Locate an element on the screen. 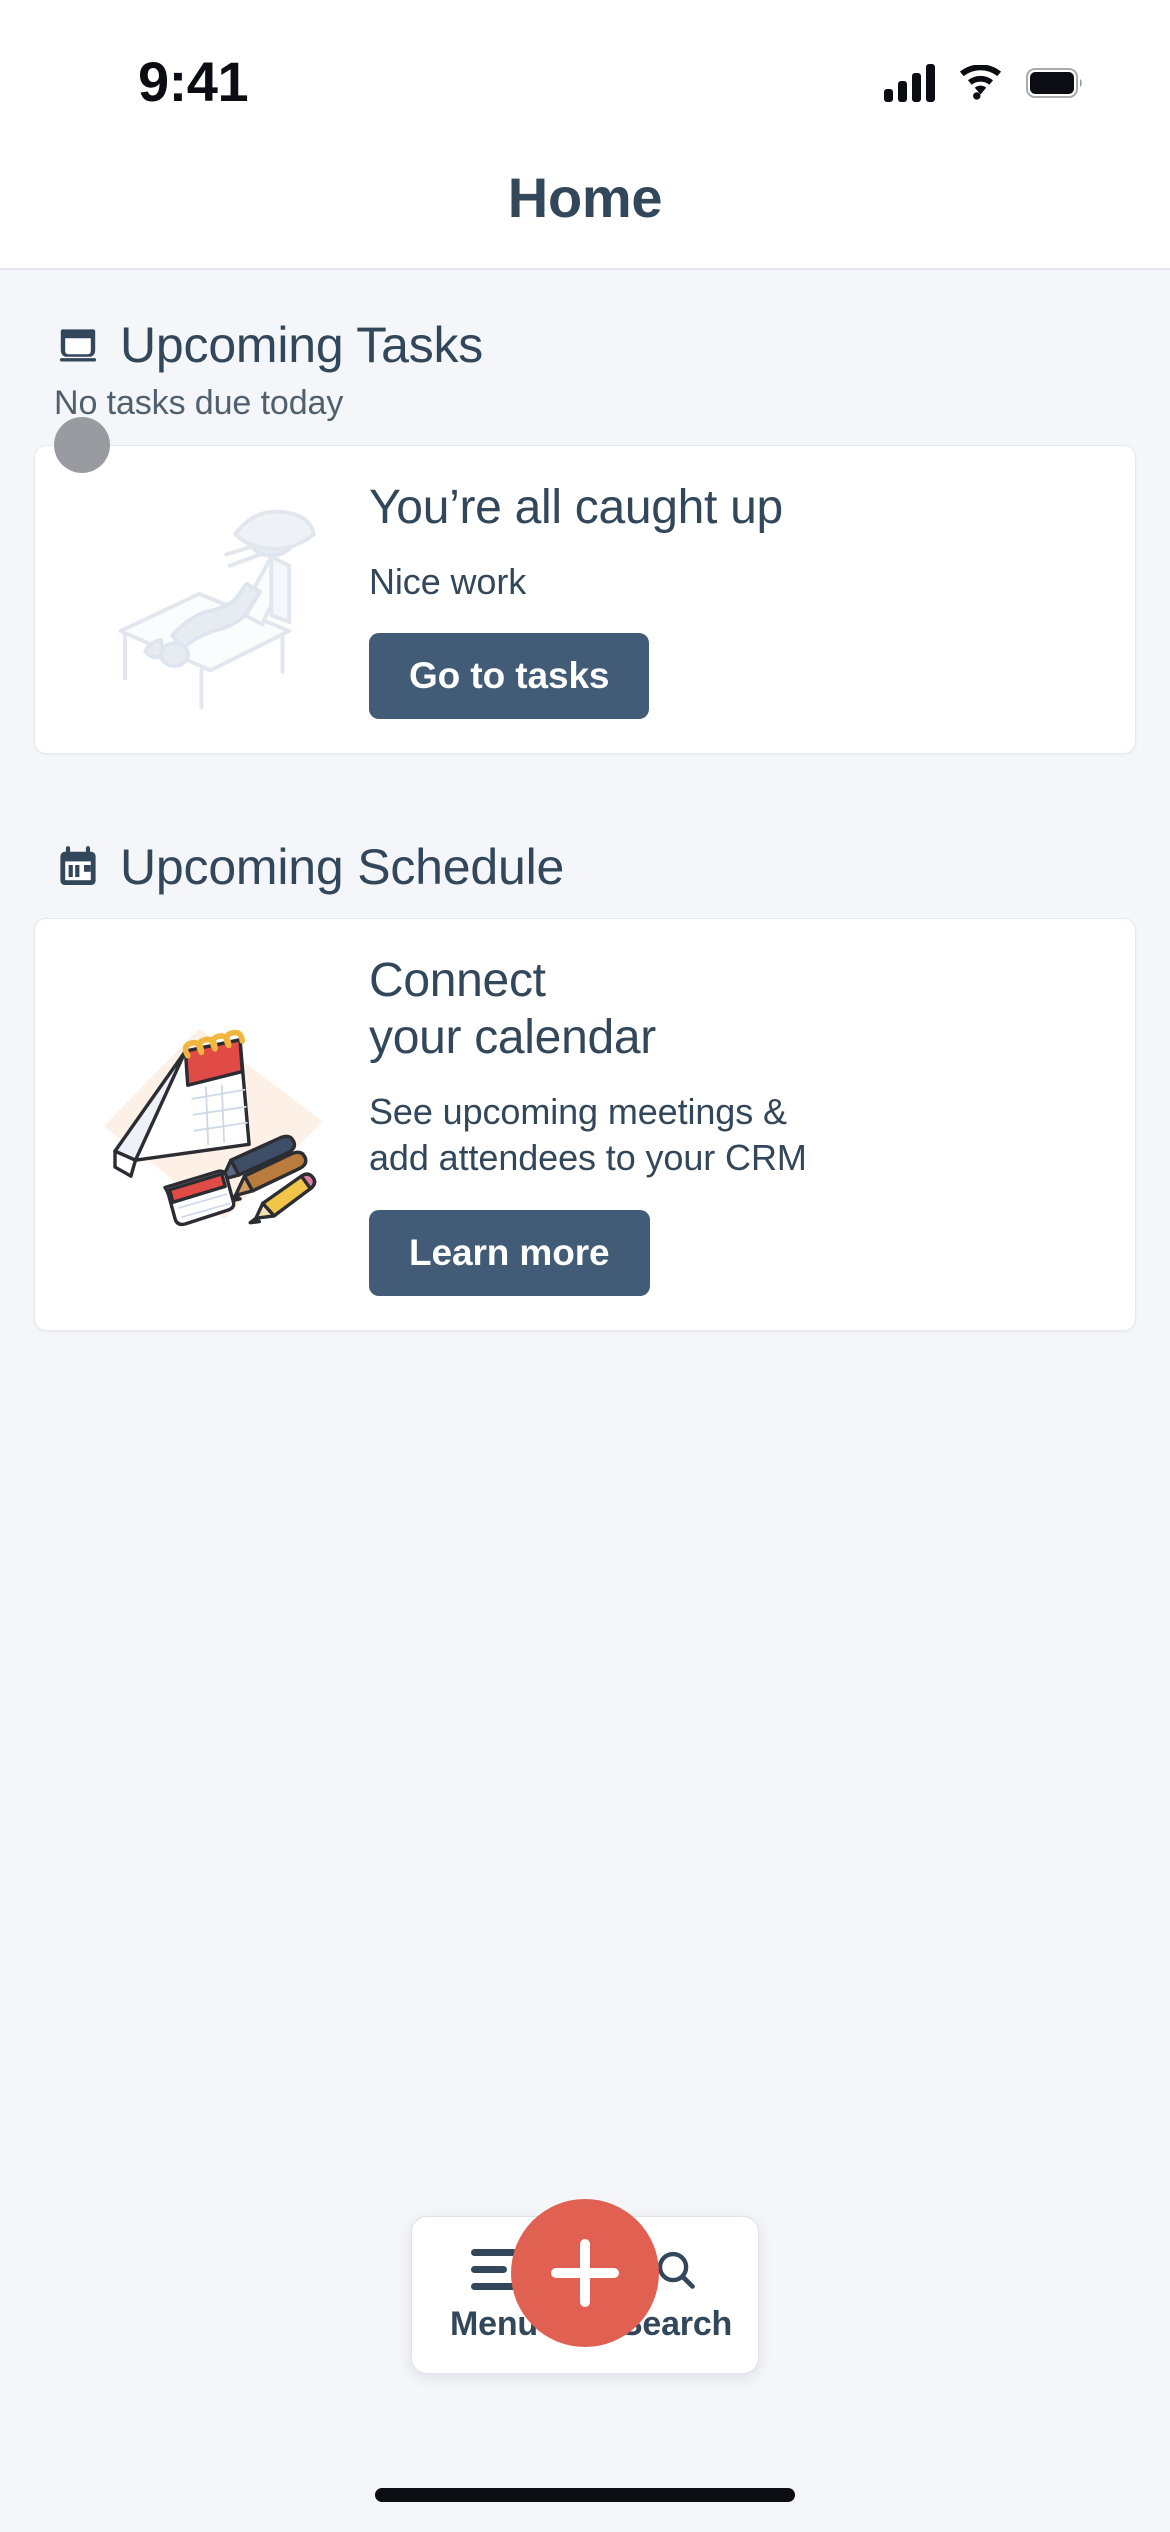 This screenshot has height=2532, width=1170. go-to-tasks-button: Go to tasks is located at coordinates (509, 676).